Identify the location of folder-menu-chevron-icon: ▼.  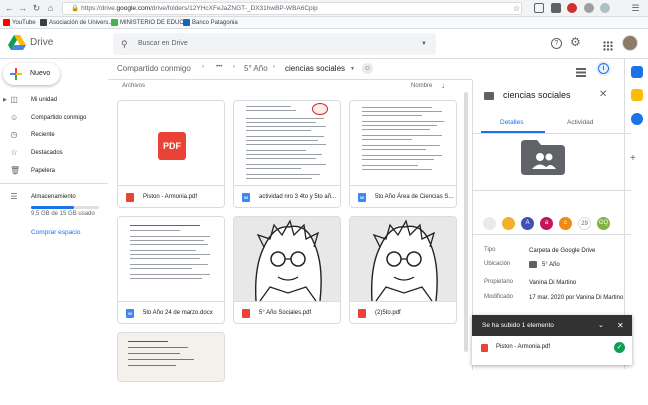
(352, 69).